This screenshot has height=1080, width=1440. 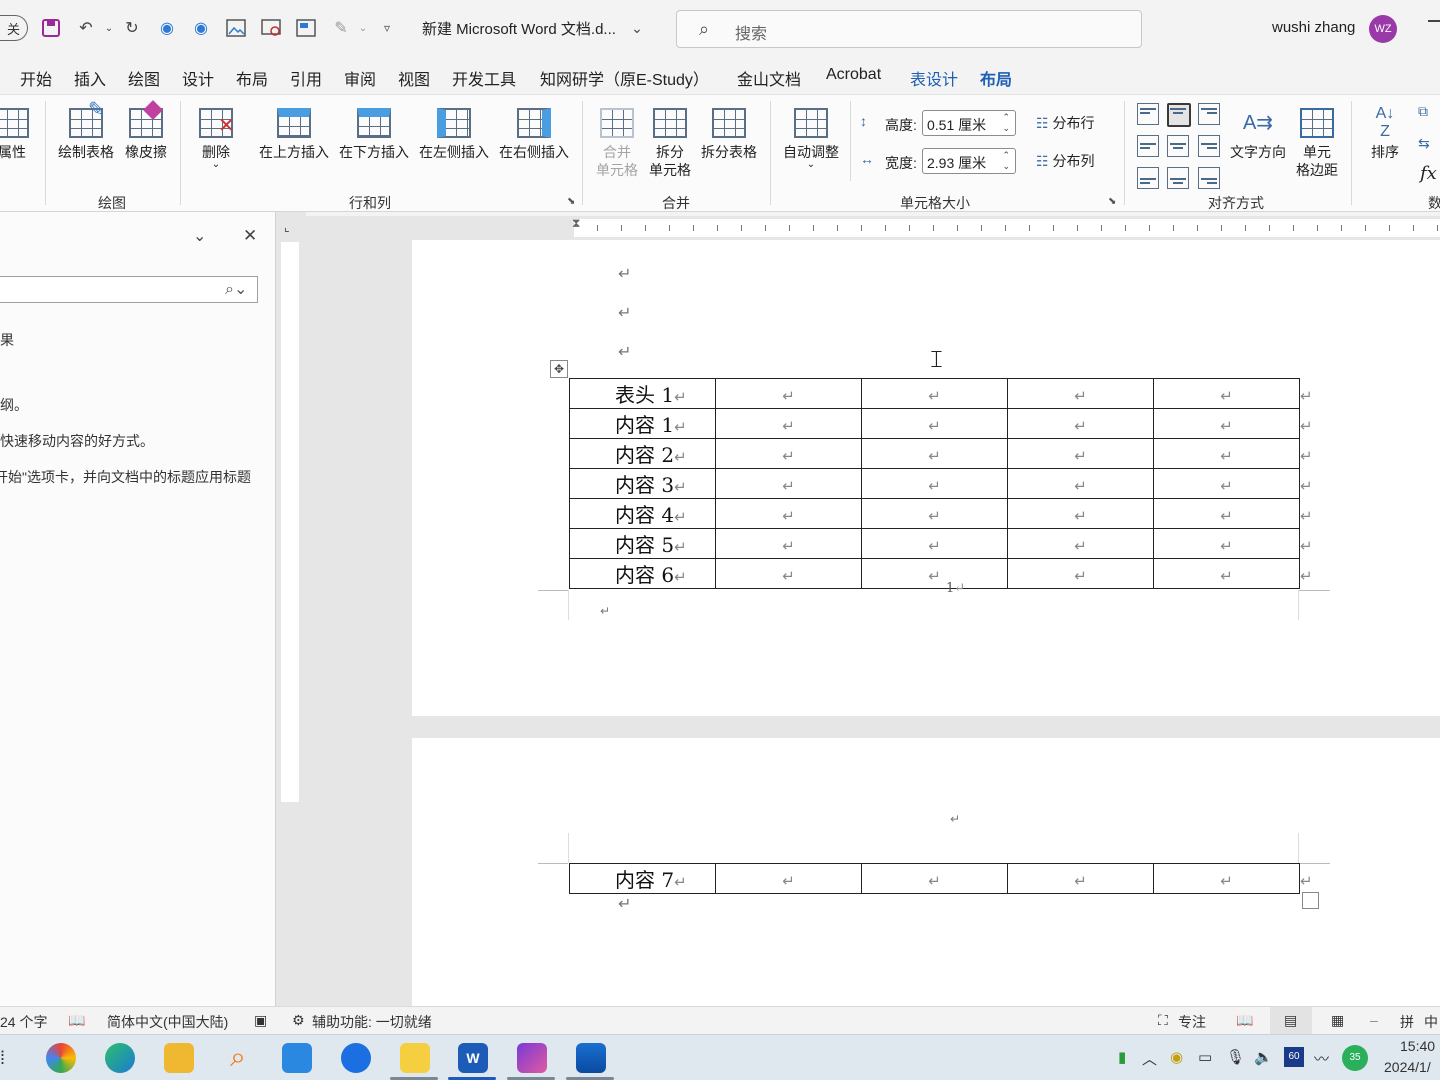 I want to click on focus-icon: ⛶, so click(x=1163, y=1020).